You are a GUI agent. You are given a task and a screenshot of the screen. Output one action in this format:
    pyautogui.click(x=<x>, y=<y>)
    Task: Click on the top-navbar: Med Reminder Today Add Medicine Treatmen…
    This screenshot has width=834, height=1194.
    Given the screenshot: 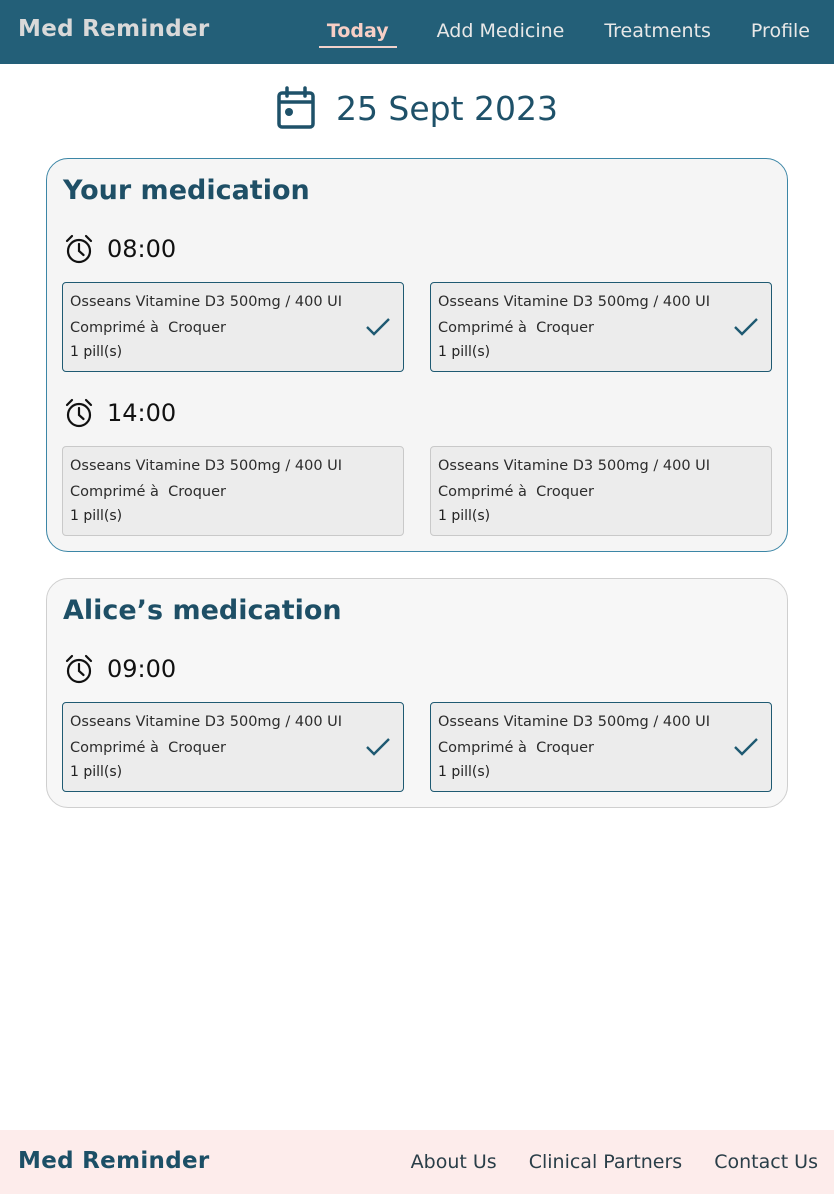 What is the action you would take?
    pyautogui.click(x=417, y=32)
    